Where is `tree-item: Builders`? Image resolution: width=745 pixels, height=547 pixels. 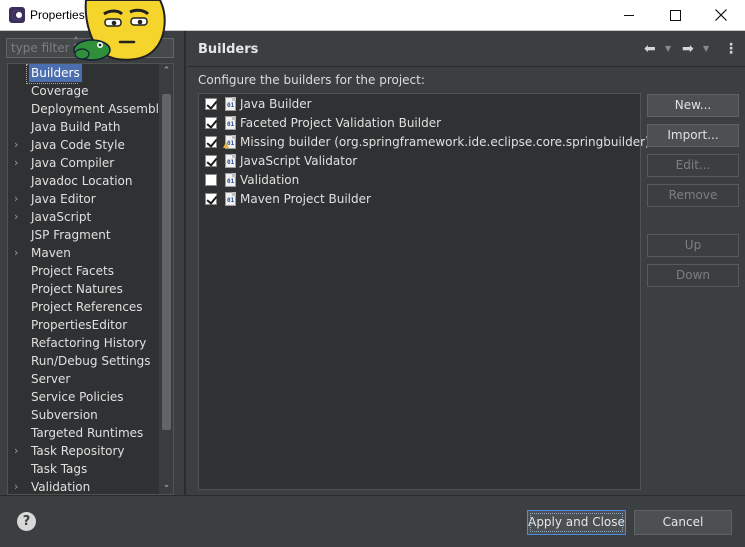 tree-item: Builders is located at coordinates (84, 74).